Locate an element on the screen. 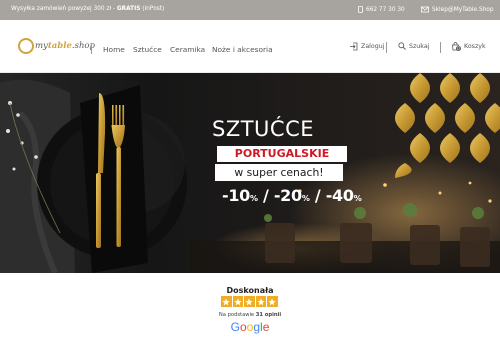 Image resolution: width=500 pixels, height=348 pixels. nav-item-ceramika: Ceramika is located at coordinates (187, 49).